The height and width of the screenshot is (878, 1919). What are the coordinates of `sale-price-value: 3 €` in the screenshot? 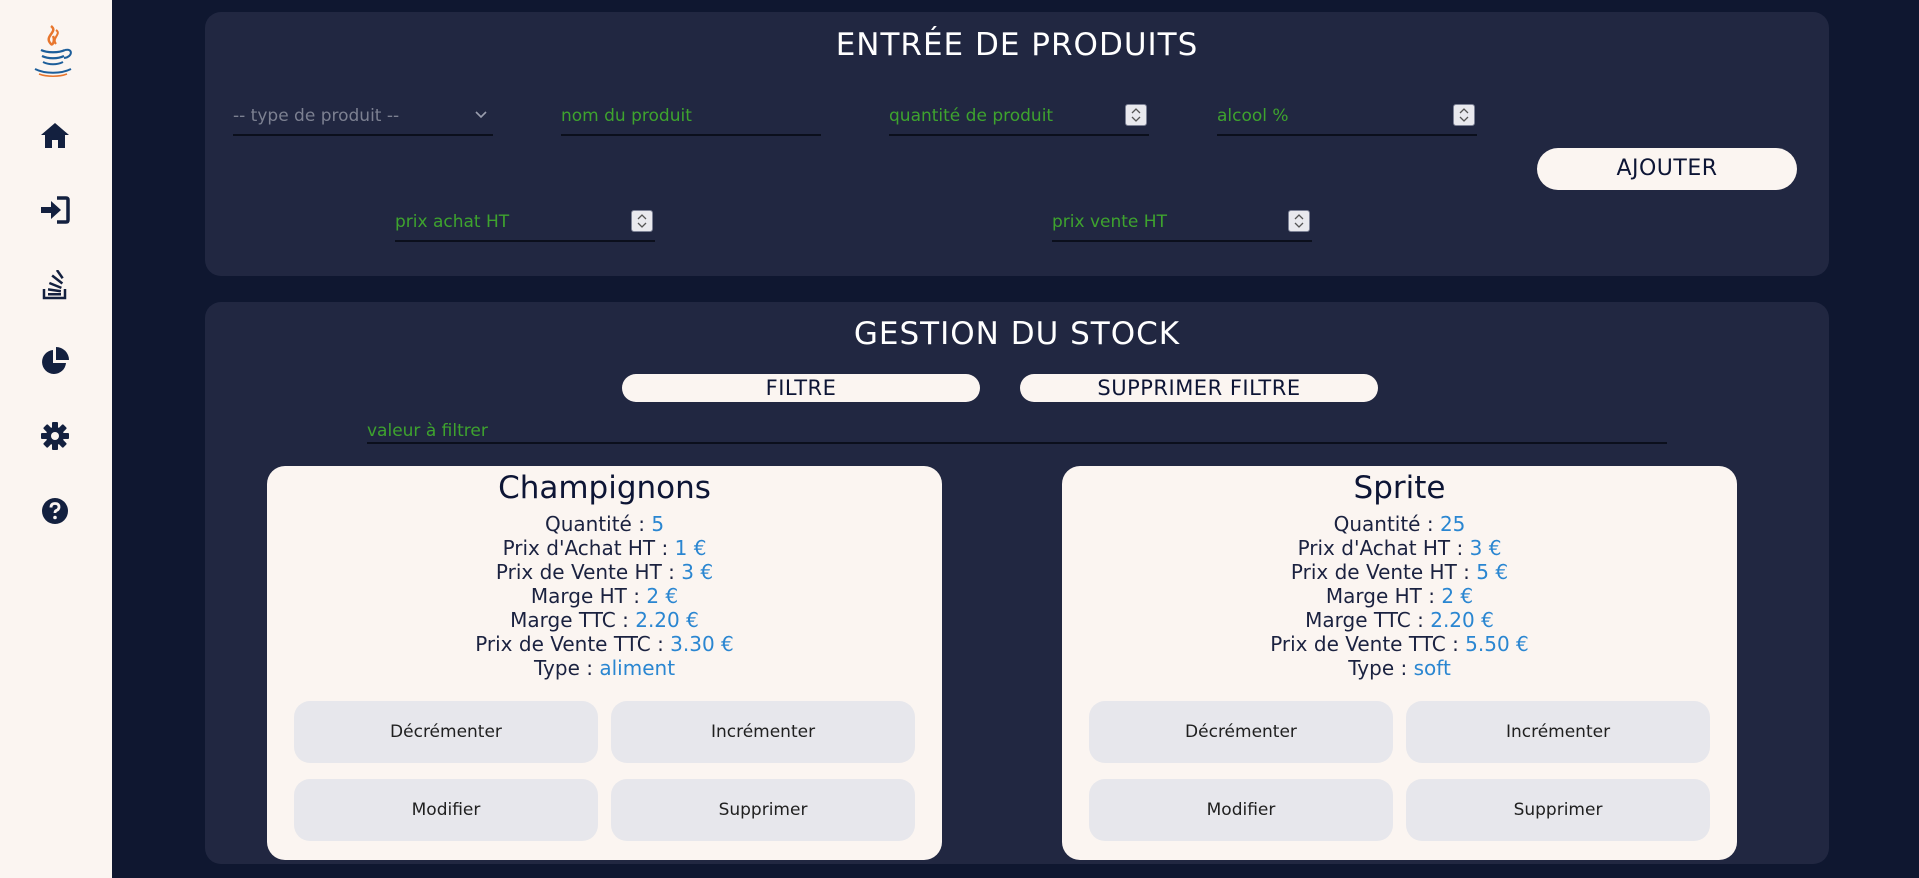 It's located at (697, 572).